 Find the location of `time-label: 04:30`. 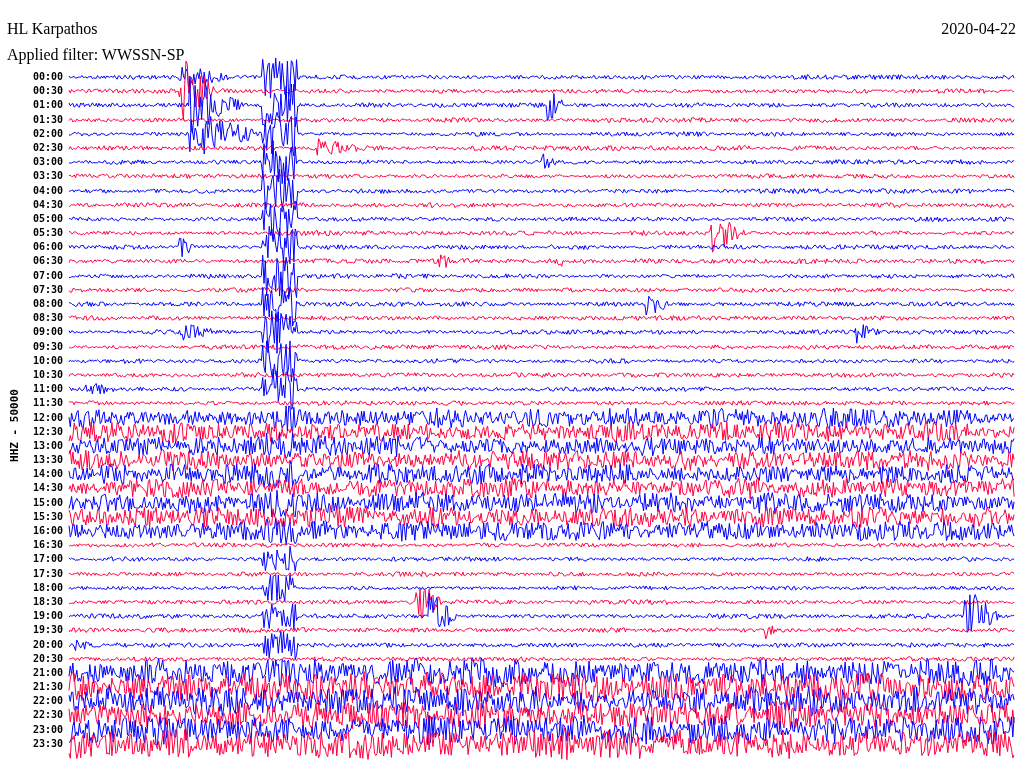

time-label: 04:30 is located at coordinates (47, 204).